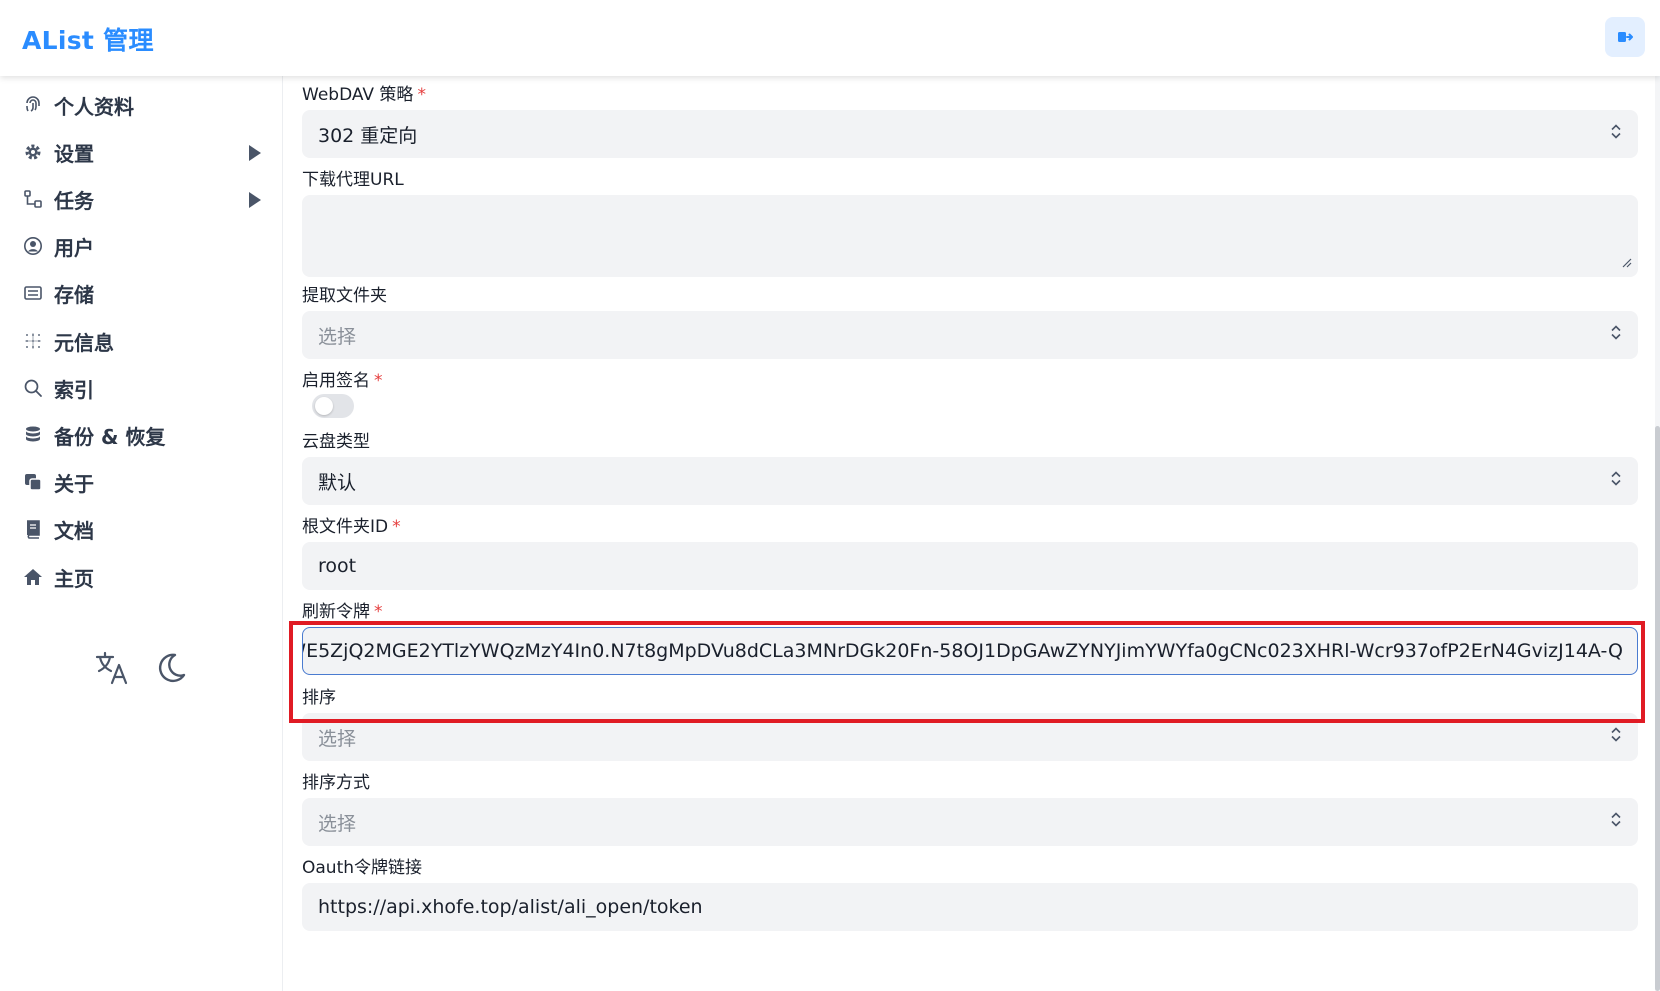 The image size is (1660, 991). Describe the element at coordinates (33, 105) in the screenshot. I see `fingerprint-icon` at that location.